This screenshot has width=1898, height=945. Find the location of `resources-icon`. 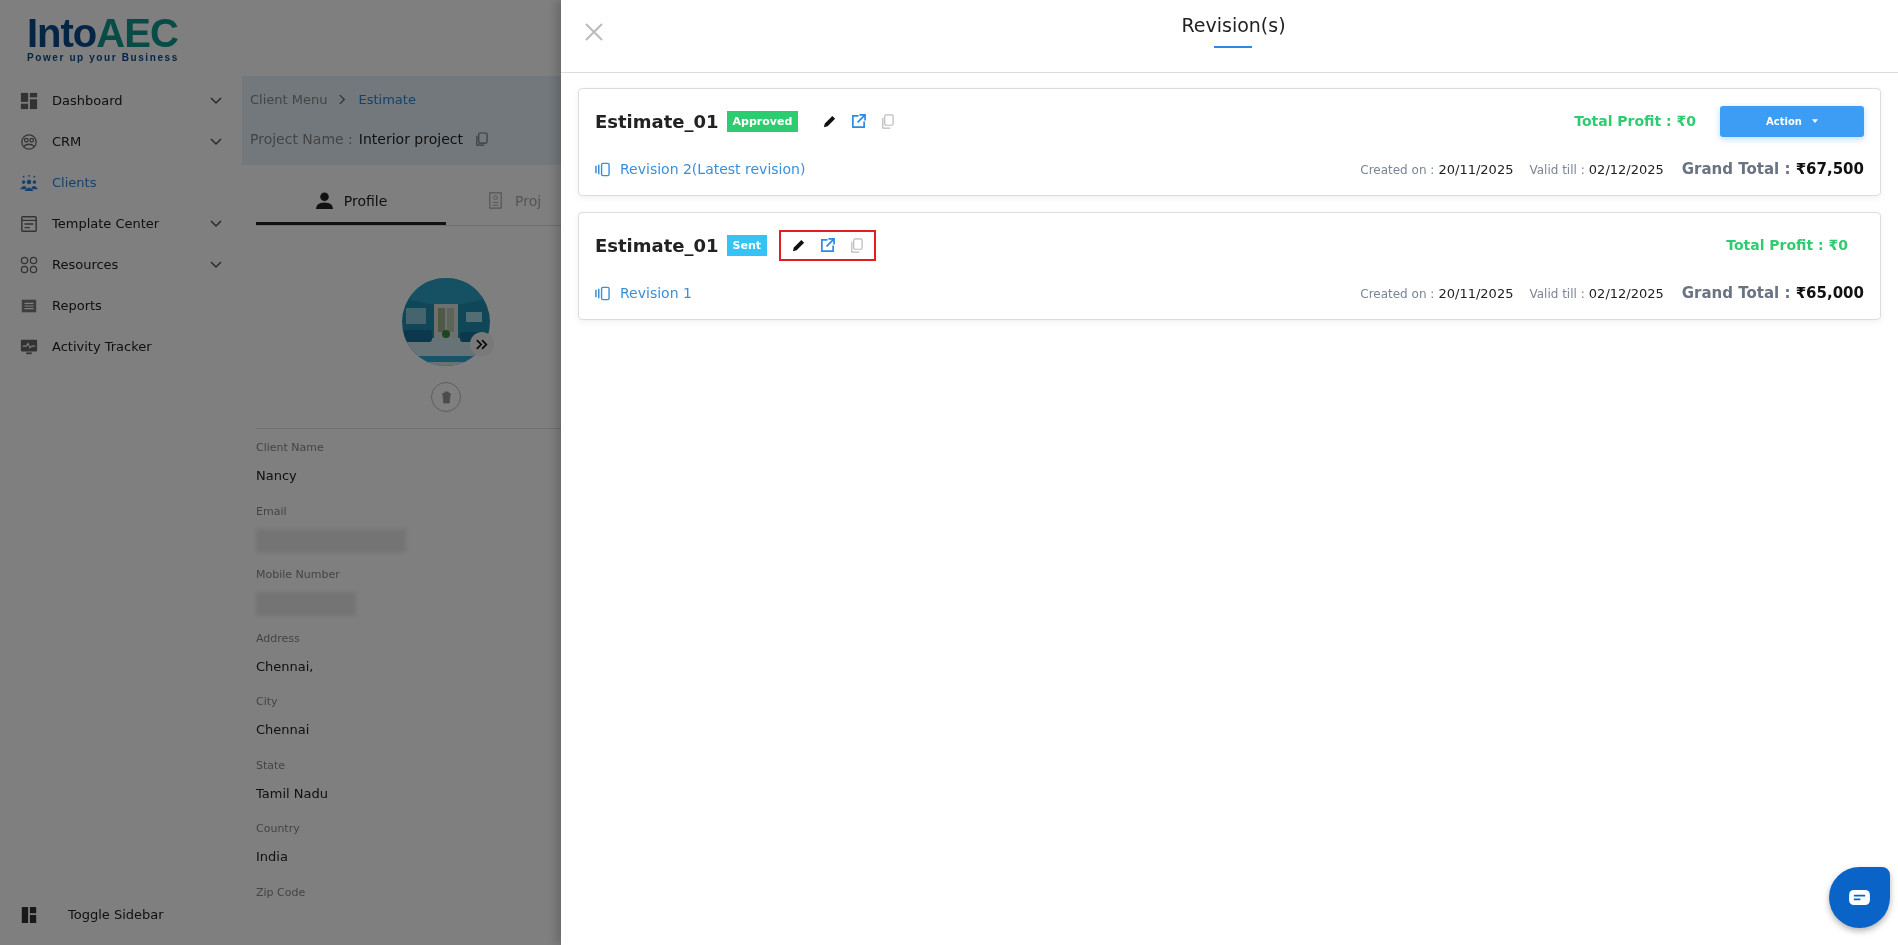

resources-icon is located at coordinates (29, 264).